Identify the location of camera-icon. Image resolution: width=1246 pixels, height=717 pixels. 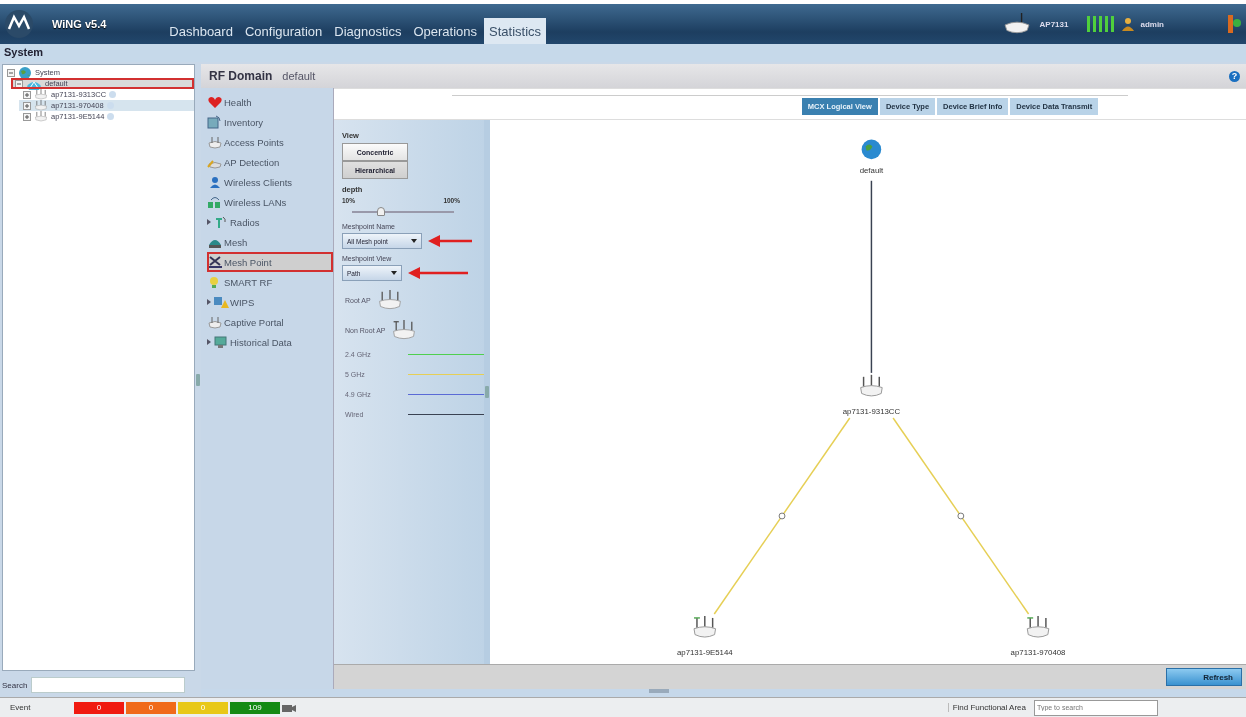
(289, 707).